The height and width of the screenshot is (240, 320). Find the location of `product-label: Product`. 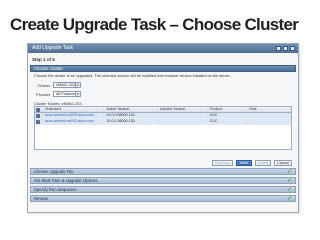

product-label: Product is located at coordinates (43, 94).